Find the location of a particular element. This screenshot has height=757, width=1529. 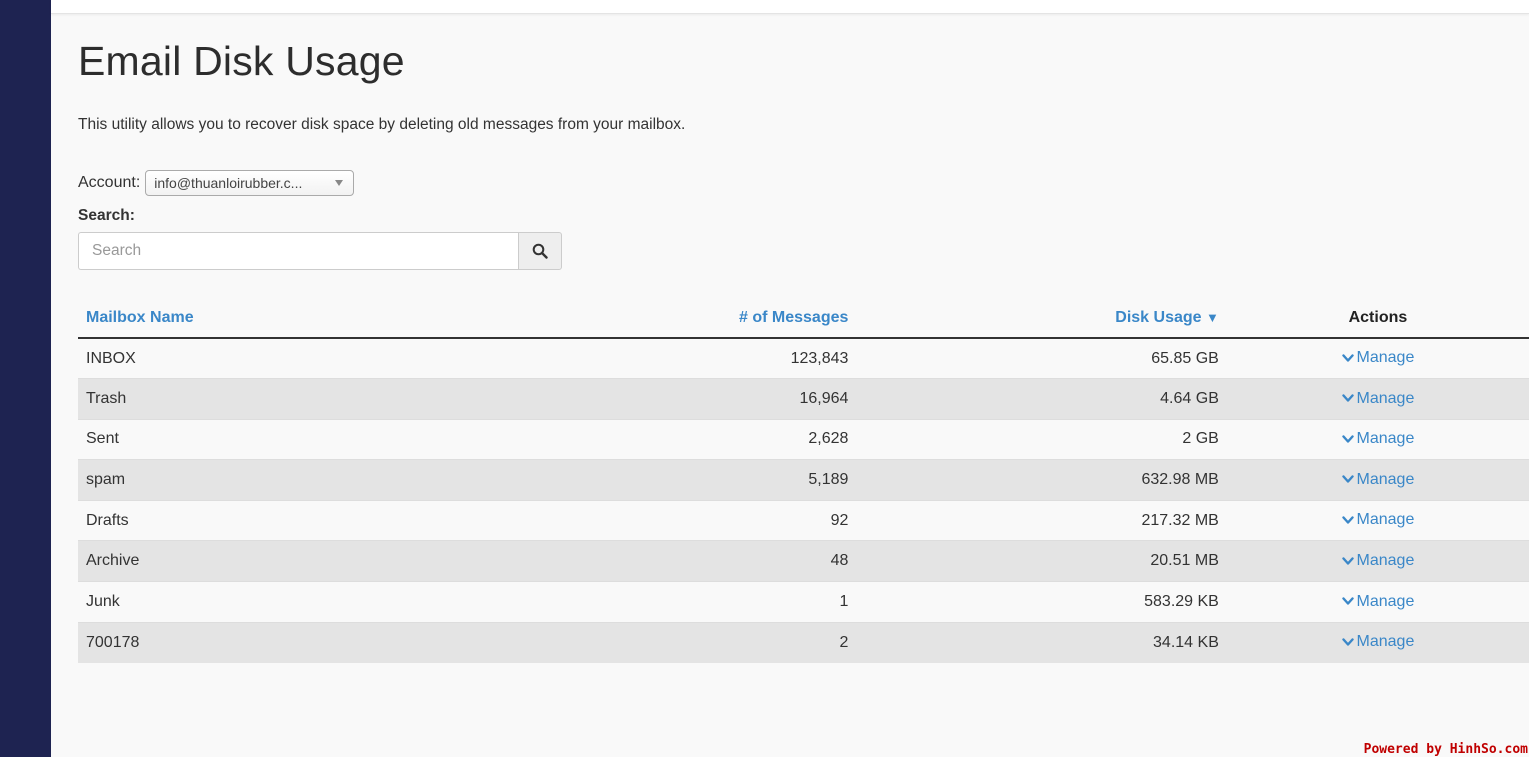

message-count-cell: 92 is located at coordinates (679, 520).